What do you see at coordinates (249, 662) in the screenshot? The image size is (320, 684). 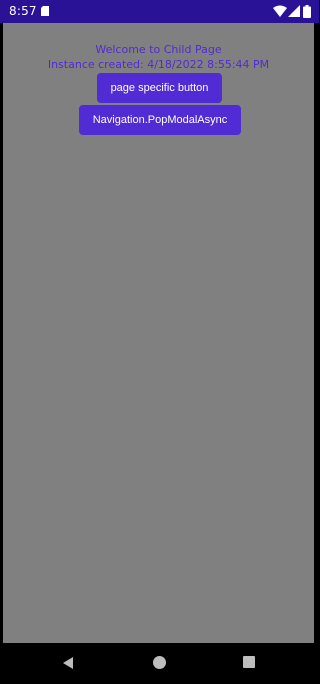 I see `recents-icon` at bounding box center [249, 662].